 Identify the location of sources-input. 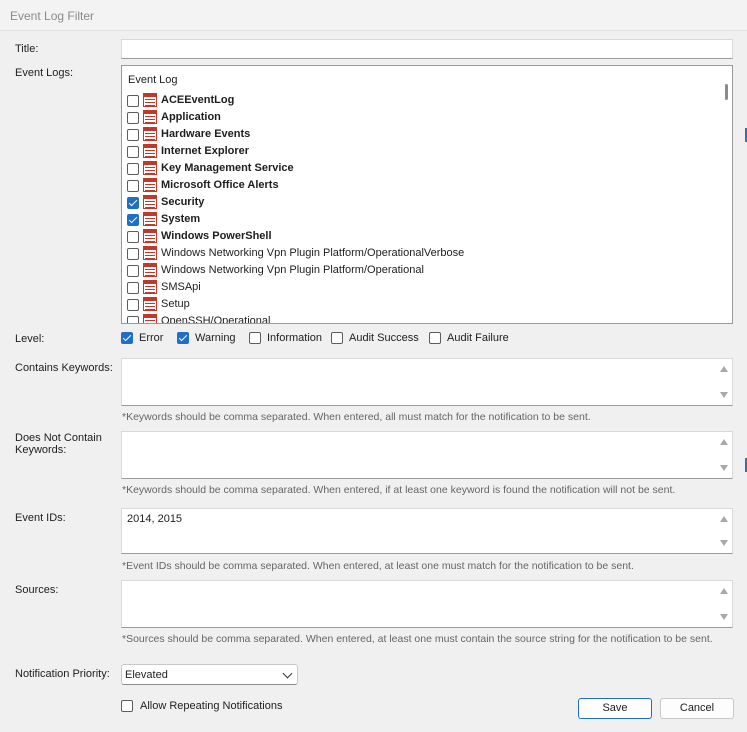
(427, 604).